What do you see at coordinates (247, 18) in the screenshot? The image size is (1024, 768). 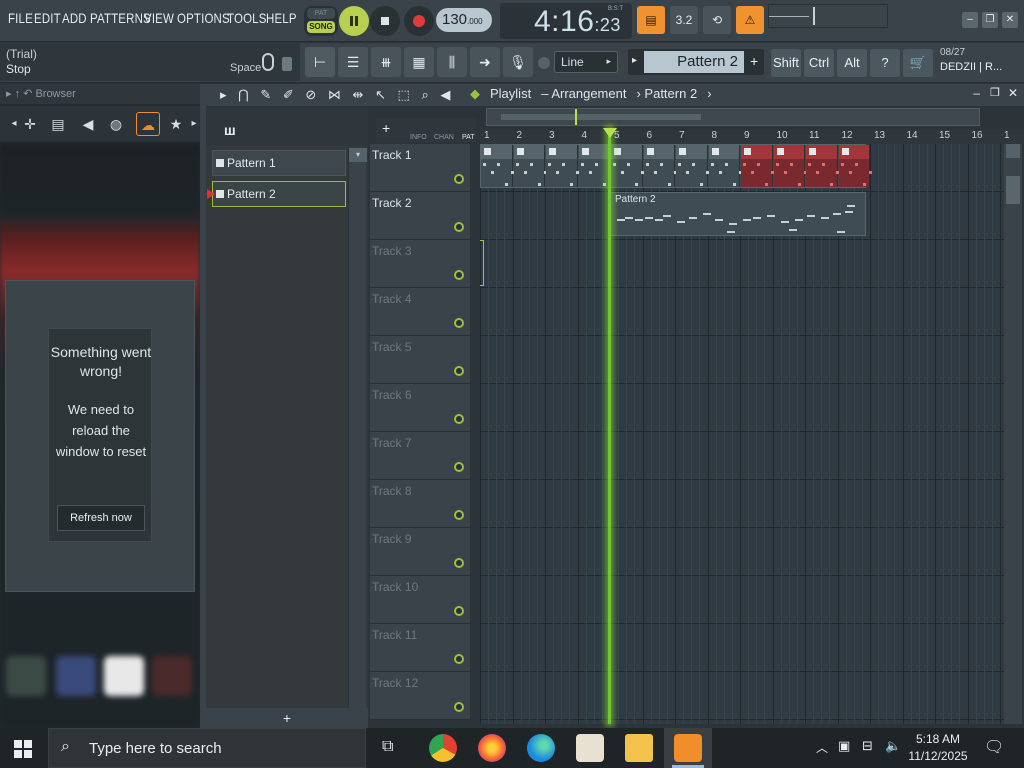 I see `menu-tools: TOOLS` at bounding box center [247, 18].